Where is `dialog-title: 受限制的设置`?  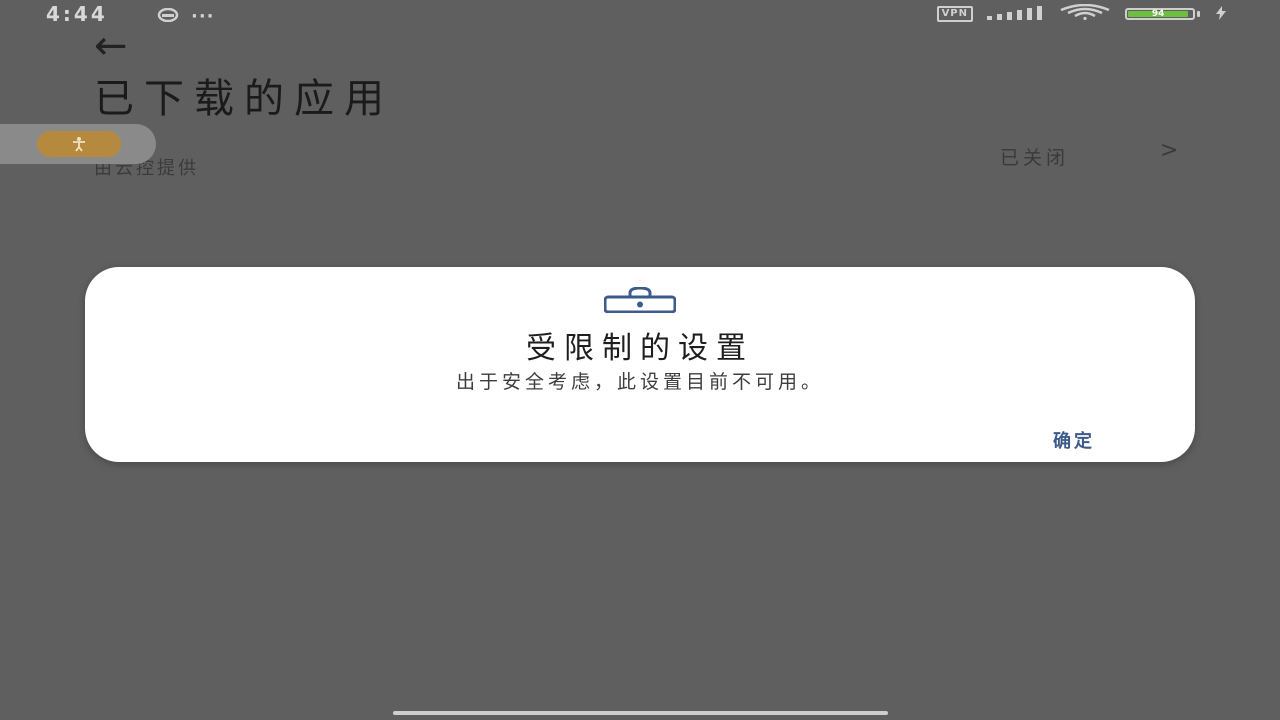 dialog-title: 受限制的设置 is located at coordinates (640, 348).